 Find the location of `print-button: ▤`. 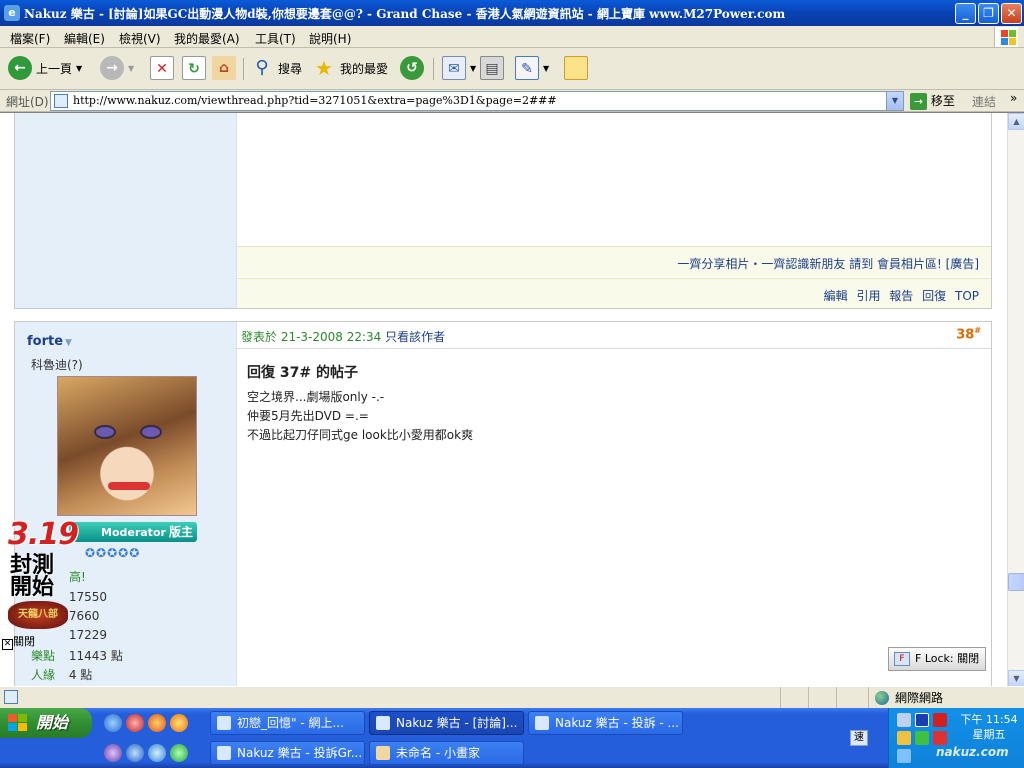

print-button: ▤ is located at coordinates (492, 69).